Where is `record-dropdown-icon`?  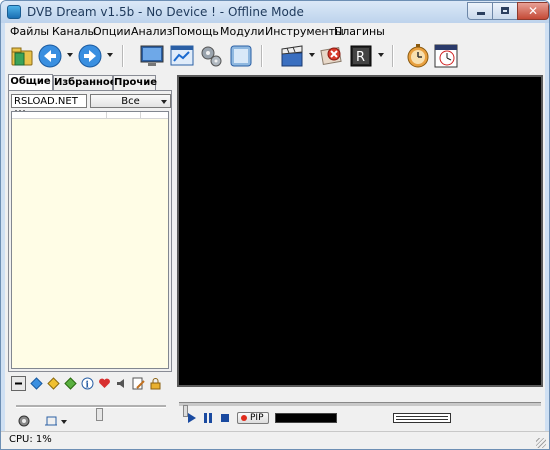 record-dropdown-icon is located at coordinates (381, 55).